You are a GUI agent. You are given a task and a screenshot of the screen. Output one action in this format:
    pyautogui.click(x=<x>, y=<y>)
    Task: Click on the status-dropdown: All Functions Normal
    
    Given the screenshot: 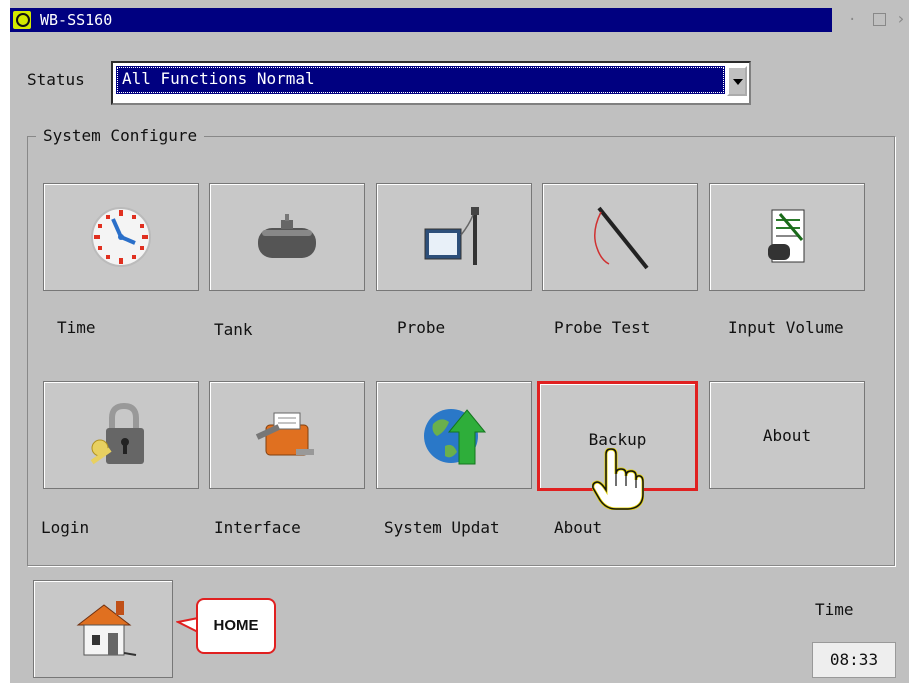 What is the action you would take?
    pyautogui.click(x=431, y=83)
    